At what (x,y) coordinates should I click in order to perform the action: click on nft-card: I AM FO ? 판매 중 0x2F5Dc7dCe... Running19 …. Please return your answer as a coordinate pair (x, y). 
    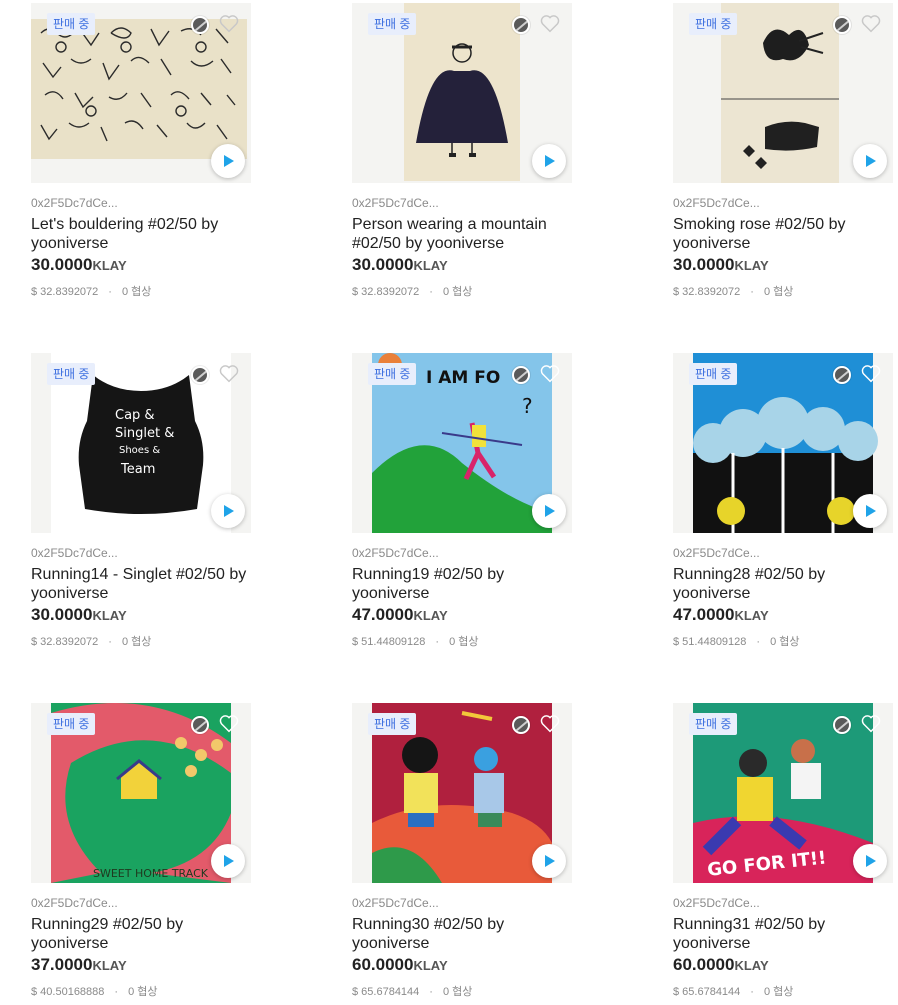
    Looking at the image, I should click on (463, 503).